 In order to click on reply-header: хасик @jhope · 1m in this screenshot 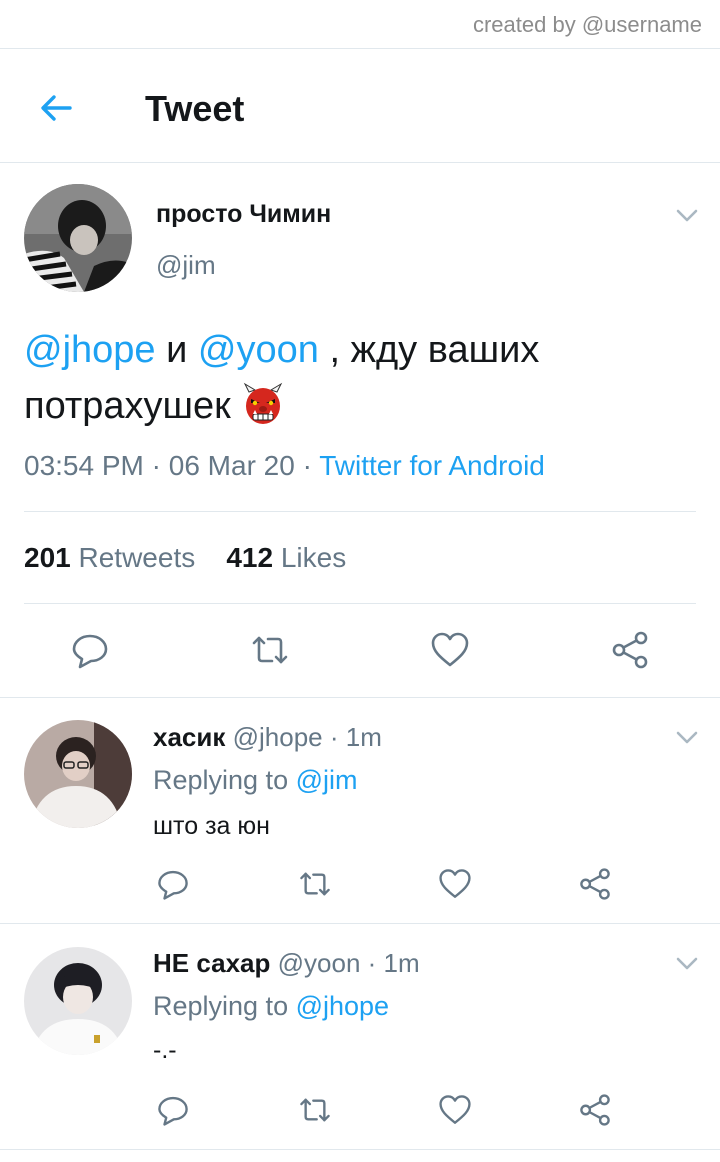, I will do `click(267, 737)`.